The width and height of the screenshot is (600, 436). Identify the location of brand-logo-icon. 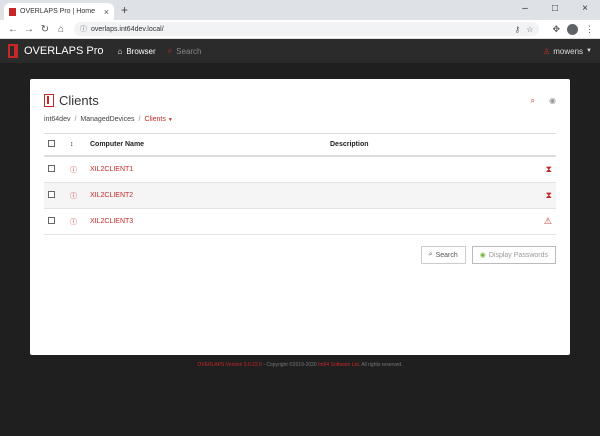
(13, 51).